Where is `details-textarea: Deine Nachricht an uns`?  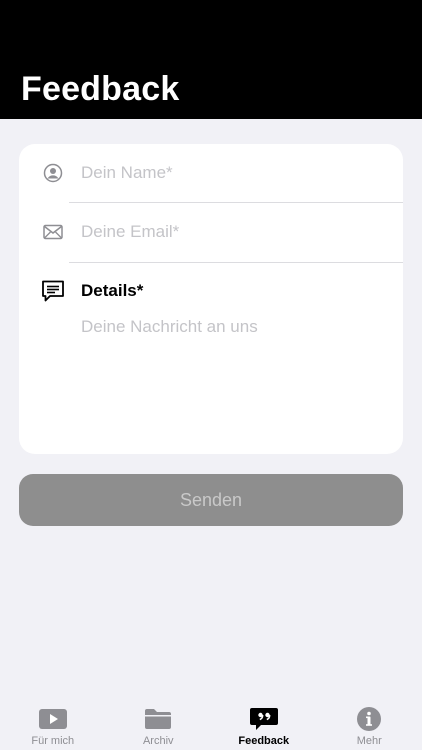
details-textarea: Deine Nachricht an uns is located at coordinates (169, 327).